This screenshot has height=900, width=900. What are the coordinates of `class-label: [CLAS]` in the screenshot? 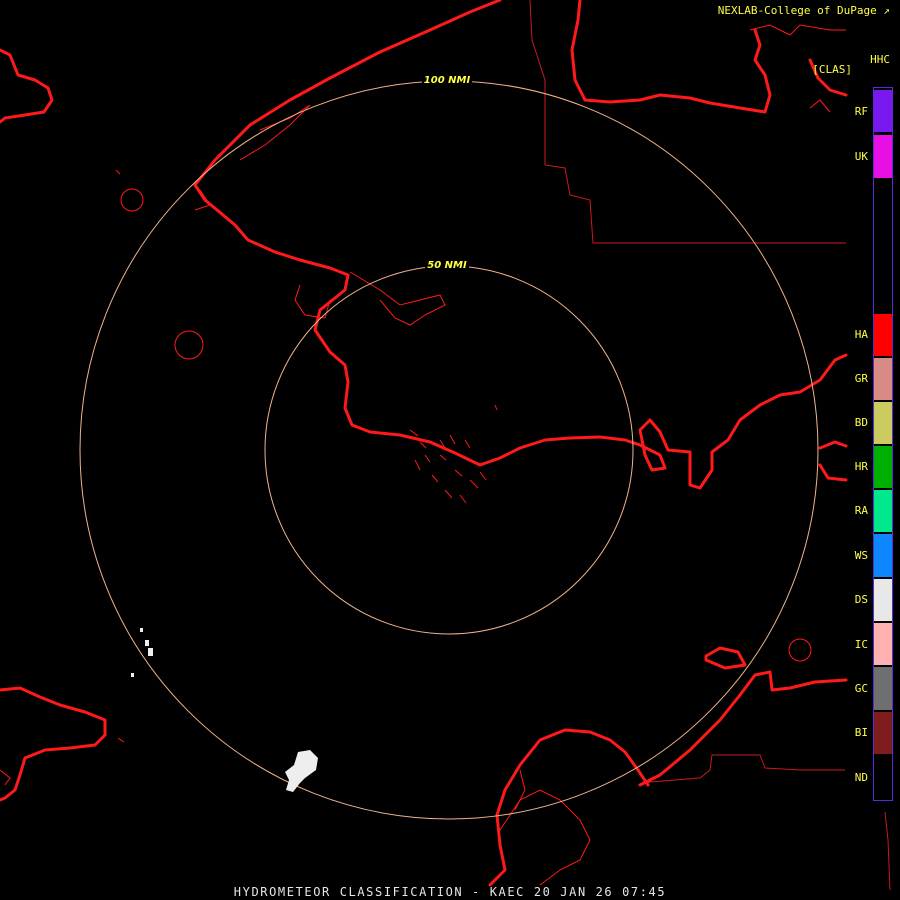 It's located at (832, 69).